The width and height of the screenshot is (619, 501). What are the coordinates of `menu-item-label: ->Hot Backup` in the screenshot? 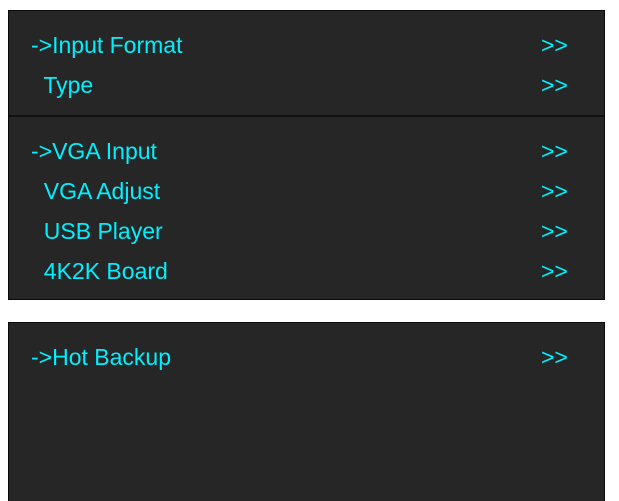 It's located at (101, 357).